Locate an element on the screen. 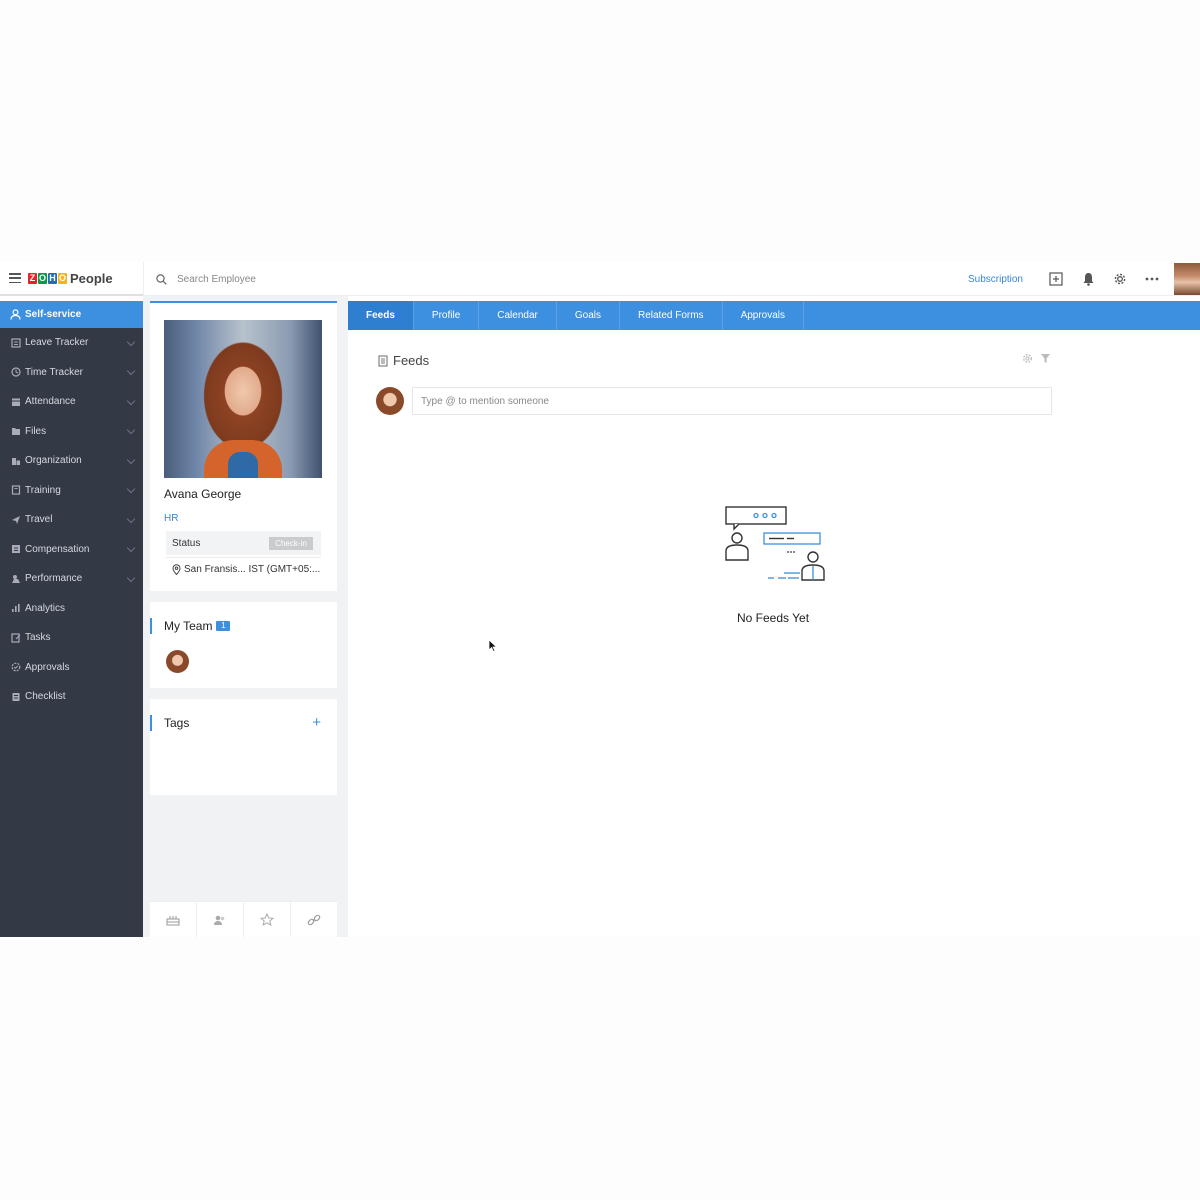 The height and width of the screenshot is (1200, 1200). profile-bottom-bar is located at coordinates (243, 919).